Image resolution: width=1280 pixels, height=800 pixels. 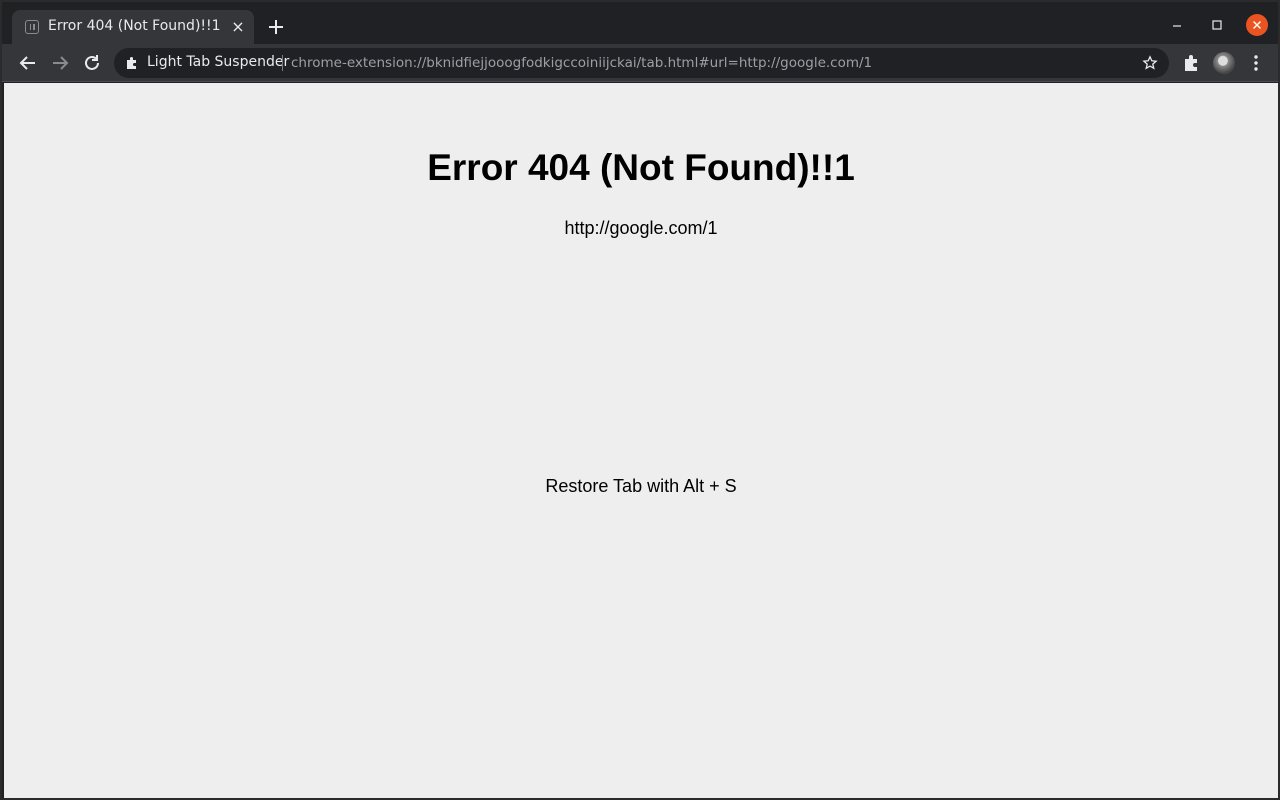 What do you see at coordinates (60, 63) in the screenshot?
I see `forward-arrow-icon` at bounding box center [60, 63].